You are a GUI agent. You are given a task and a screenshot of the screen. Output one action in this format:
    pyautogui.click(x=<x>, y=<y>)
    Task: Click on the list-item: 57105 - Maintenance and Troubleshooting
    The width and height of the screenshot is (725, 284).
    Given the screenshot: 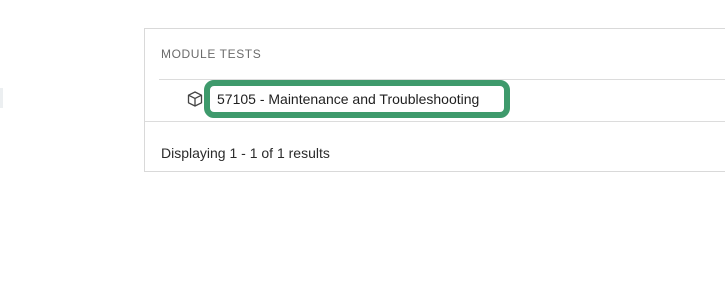 What is the action you would take?
    pyautogui.click(x=435, y=100)
    